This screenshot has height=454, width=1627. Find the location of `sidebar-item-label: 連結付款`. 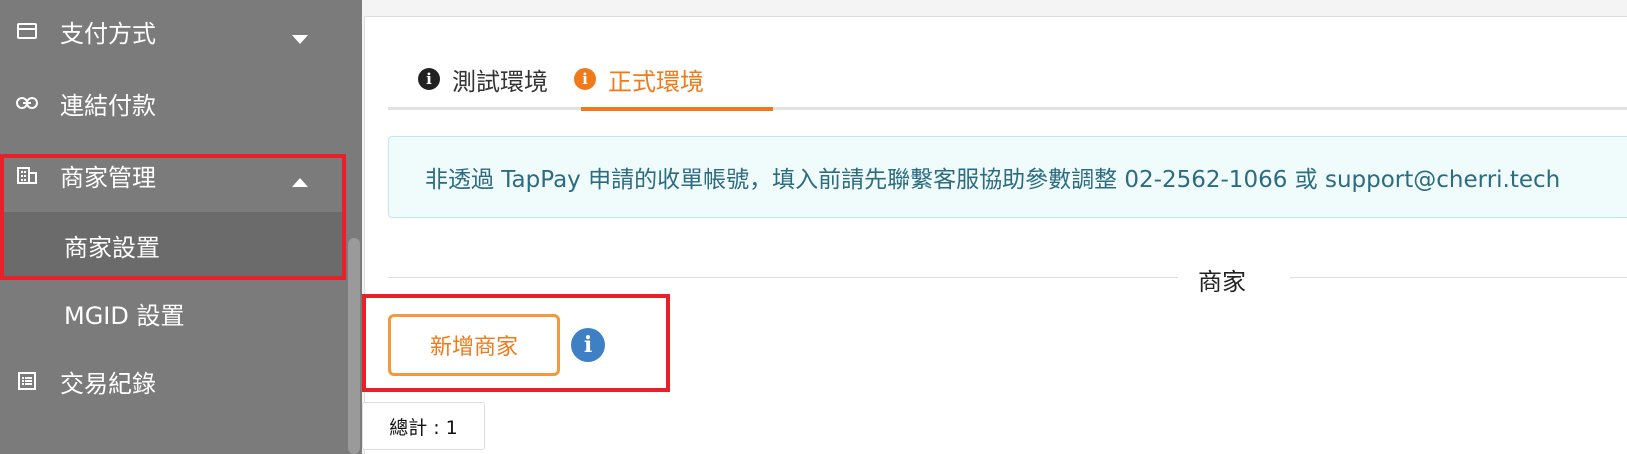

sidebar-item-label: 連結付款 is located at coordinates (108, 105).